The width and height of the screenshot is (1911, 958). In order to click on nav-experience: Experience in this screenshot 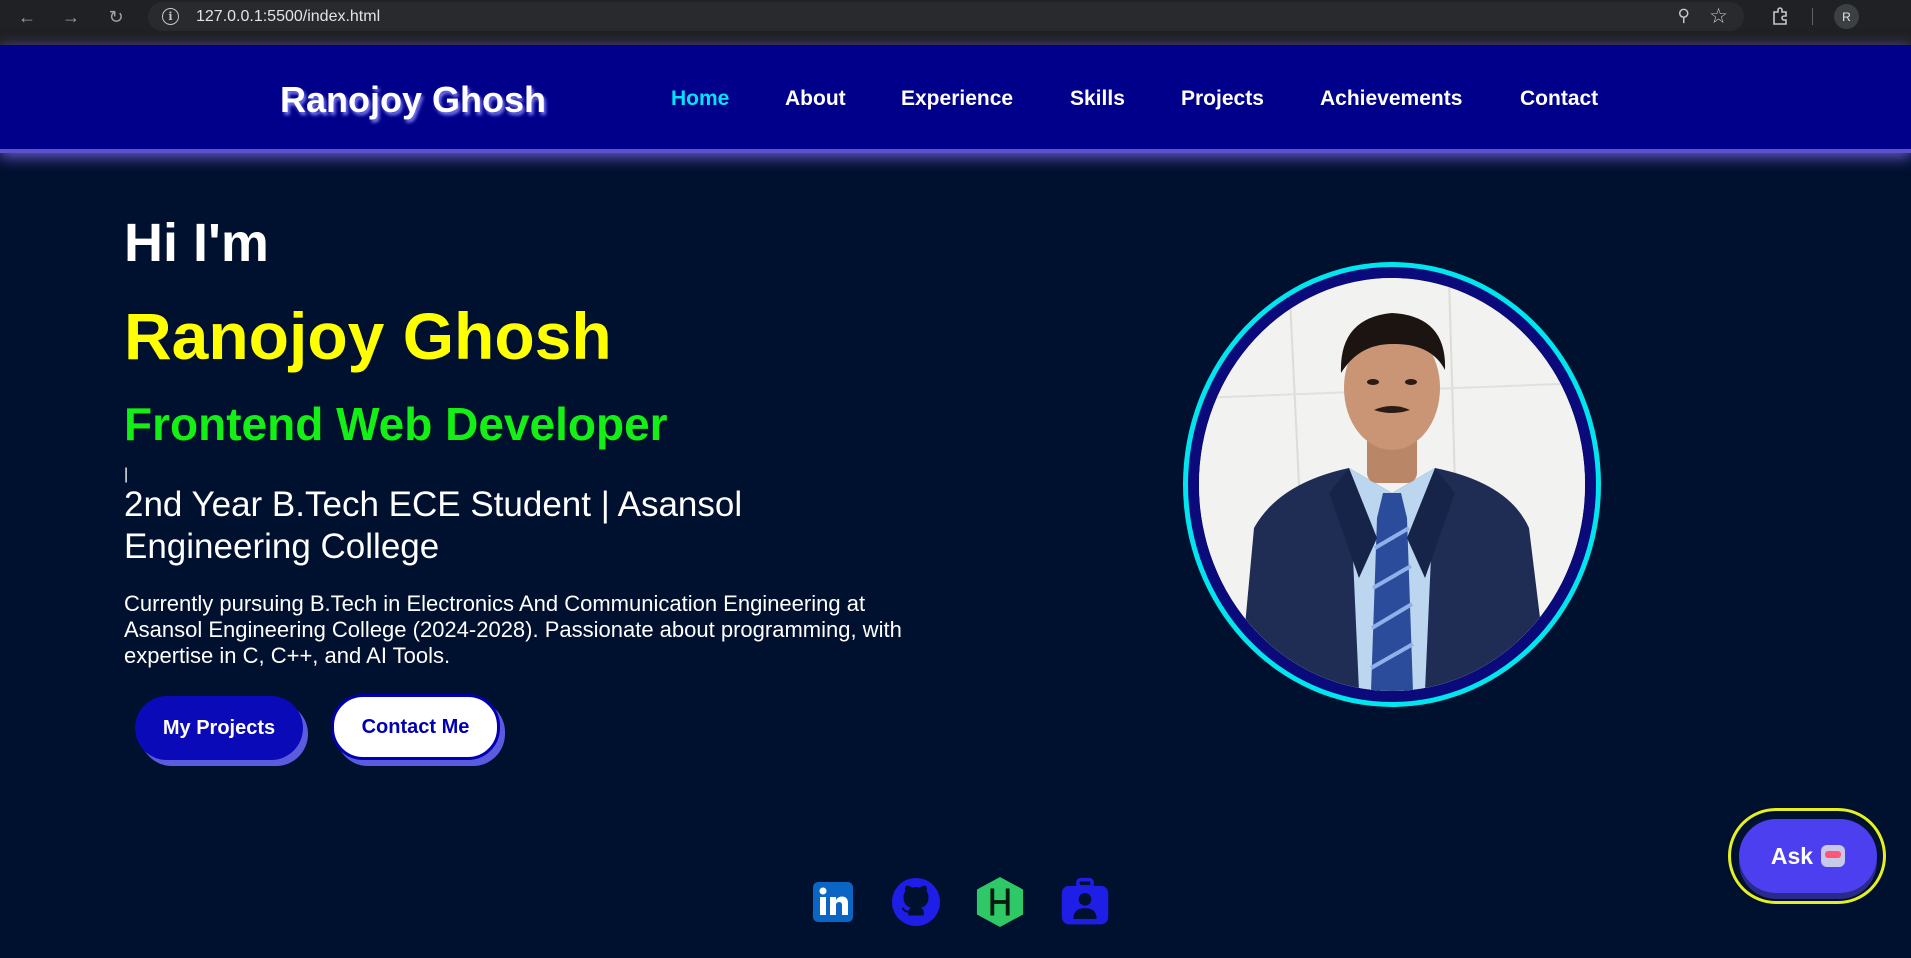, I will do `click(957, 99)`.